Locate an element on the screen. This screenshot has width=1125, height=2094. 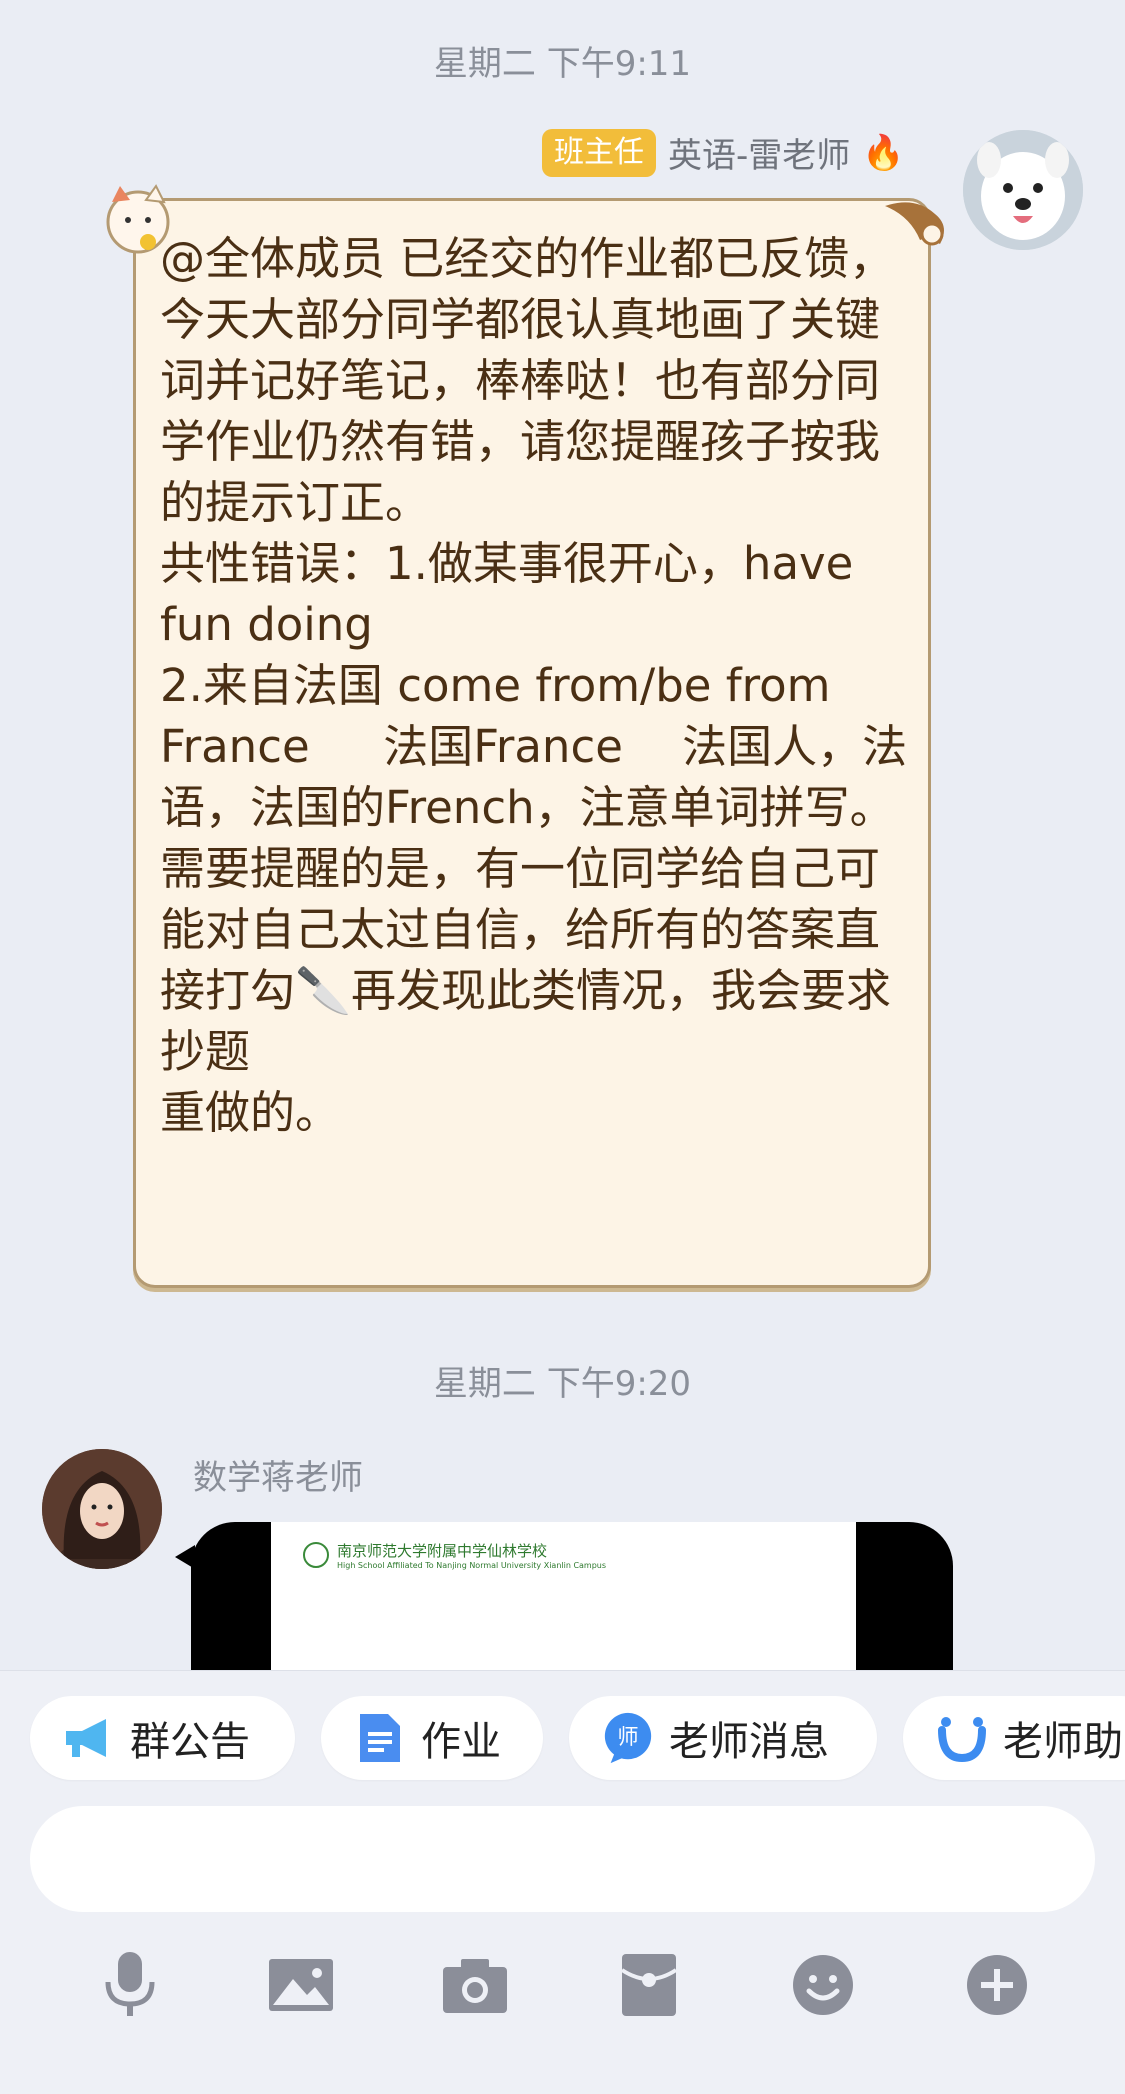
timestamp-2: 星期二 下午9:20 is located at coordinates (562, 1384).